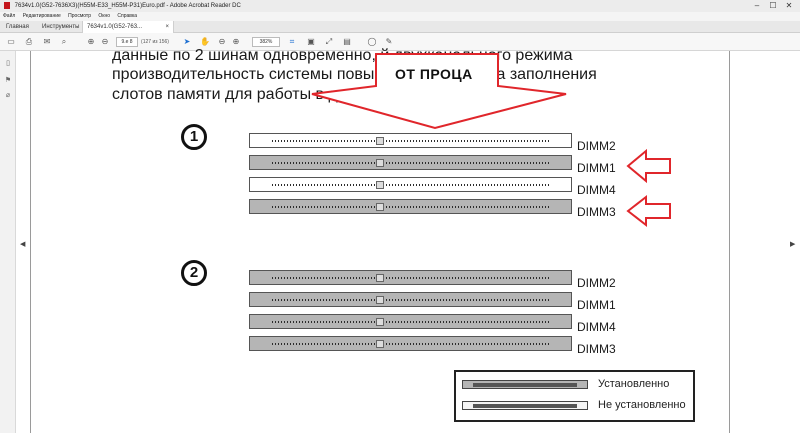 The height and width of the screenshot is (433, 800). Describe the element at coordinates (236, 42) in the screenshot. I see `zoom-in-icon: ⊕` at that location.